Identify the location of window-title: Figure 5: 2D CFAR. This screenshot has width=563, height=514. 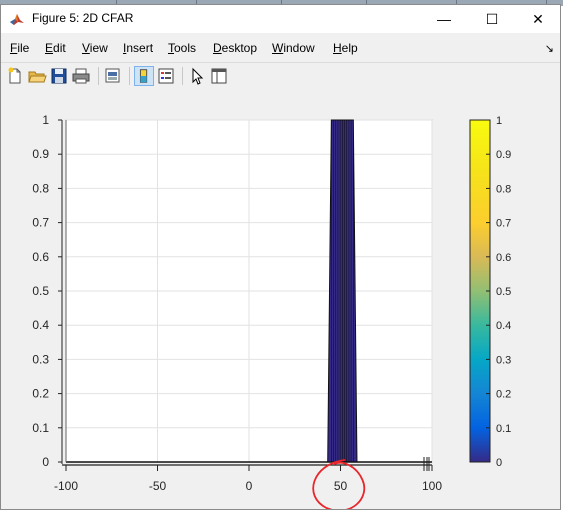
(83, 18).